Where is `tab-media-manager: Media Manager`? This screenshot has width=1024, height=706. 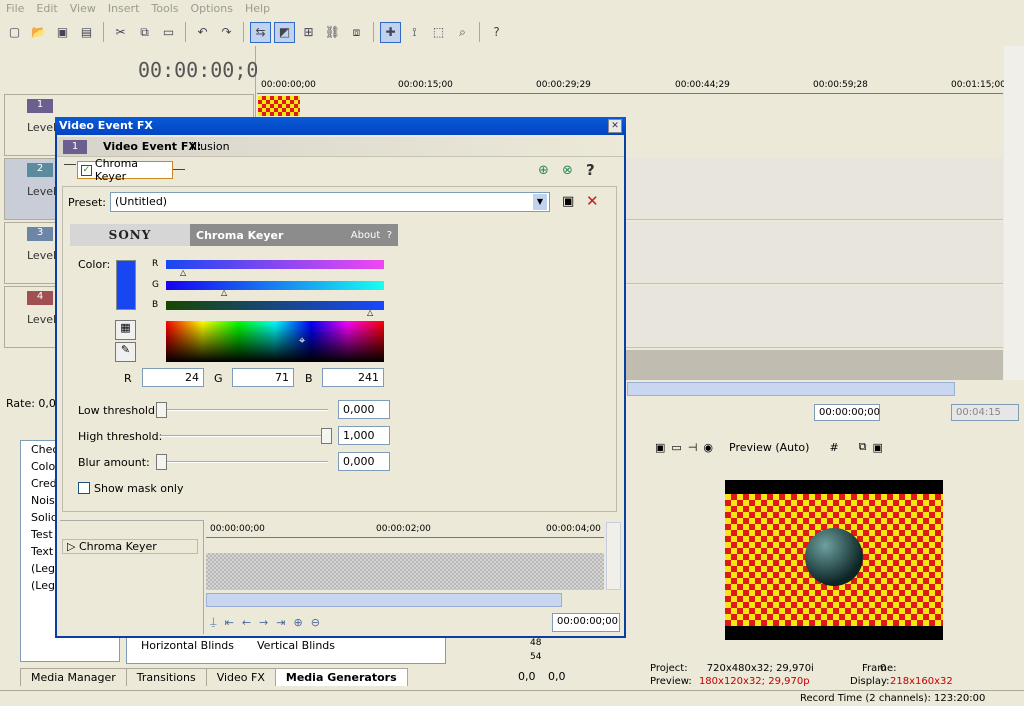 tab-media-manager: Media Manager is located at coordinates (73, 677).